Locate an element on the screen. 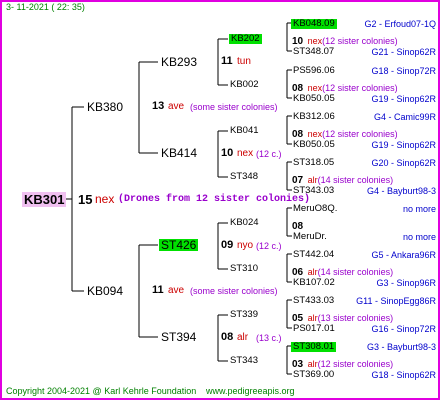 The width and height of the screenshot is (440, 400). gen4-pedigree-no: G4 - Bayburt98-3 is located at coordinates (401, 191).